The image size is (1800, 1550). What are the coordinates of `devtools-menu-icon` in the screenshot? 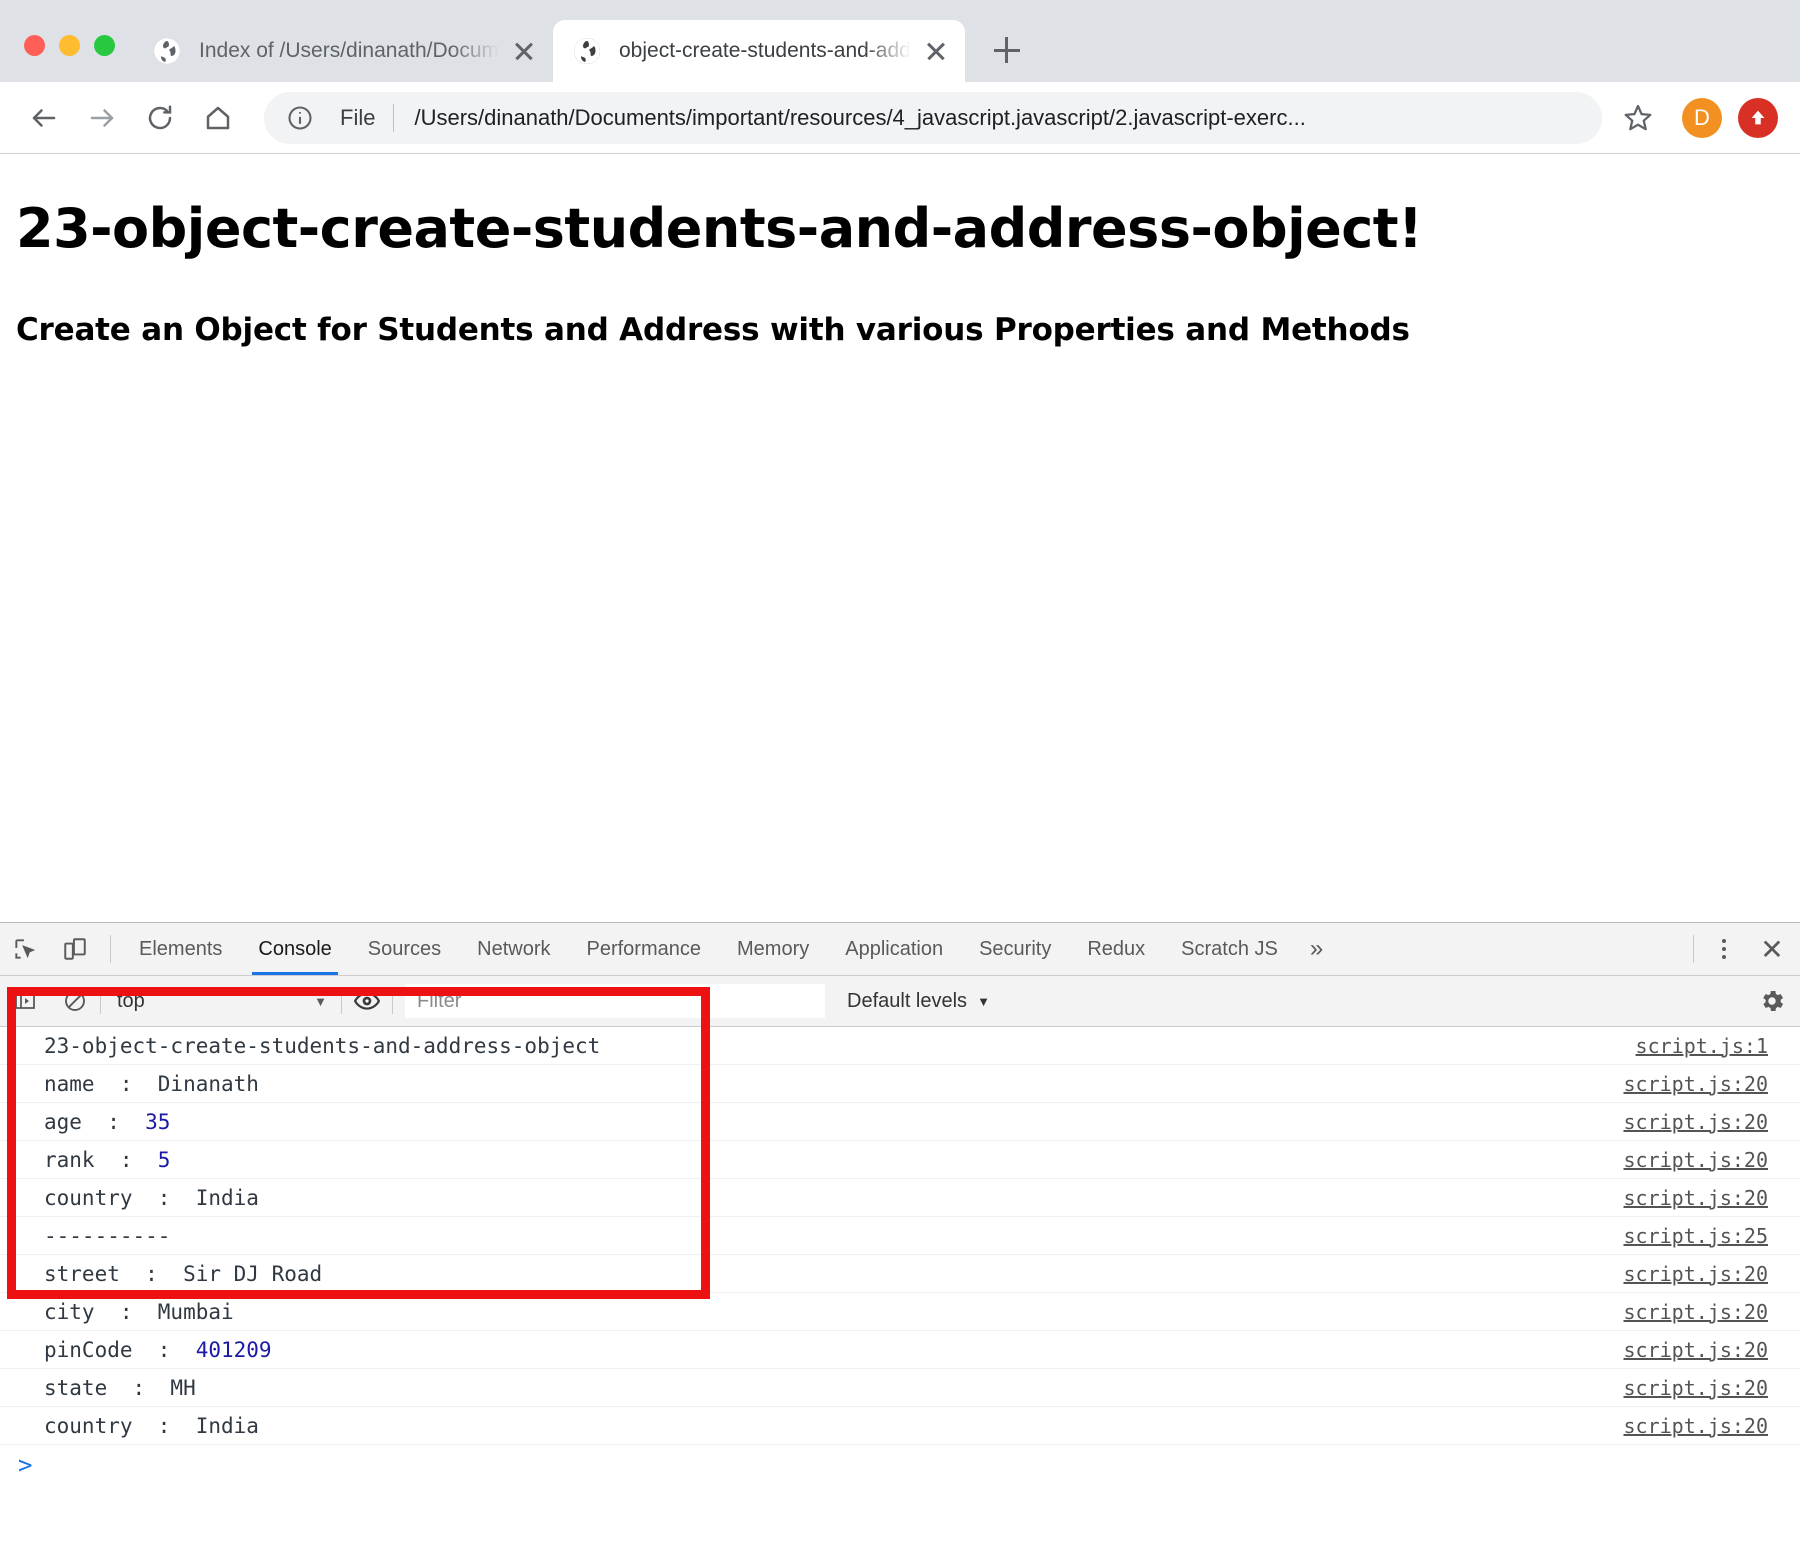 It's located at (1724, 949).